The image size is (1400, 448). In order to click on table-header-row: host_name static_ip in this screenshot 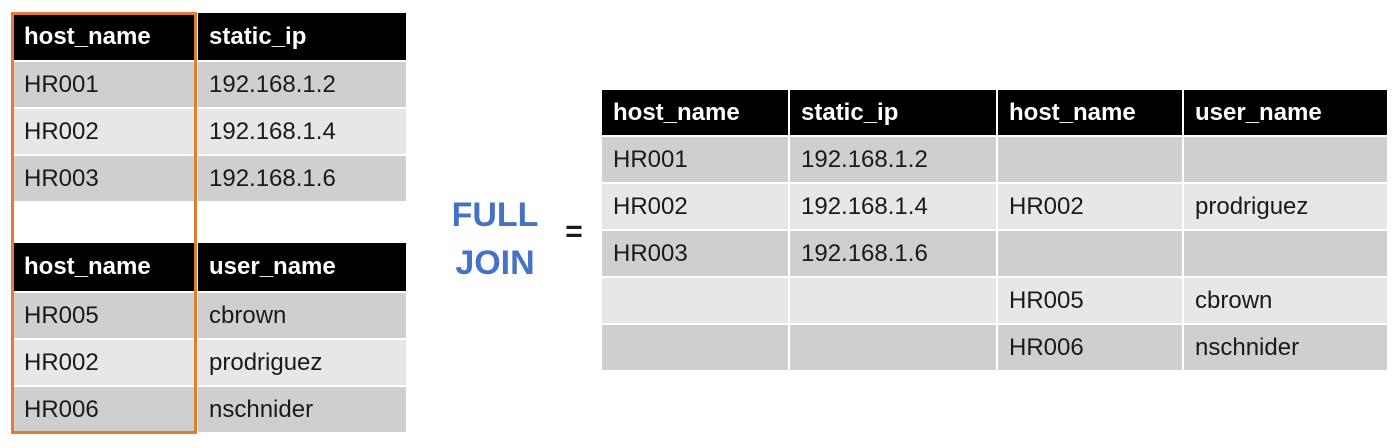, I will do `click(209, 36)`.